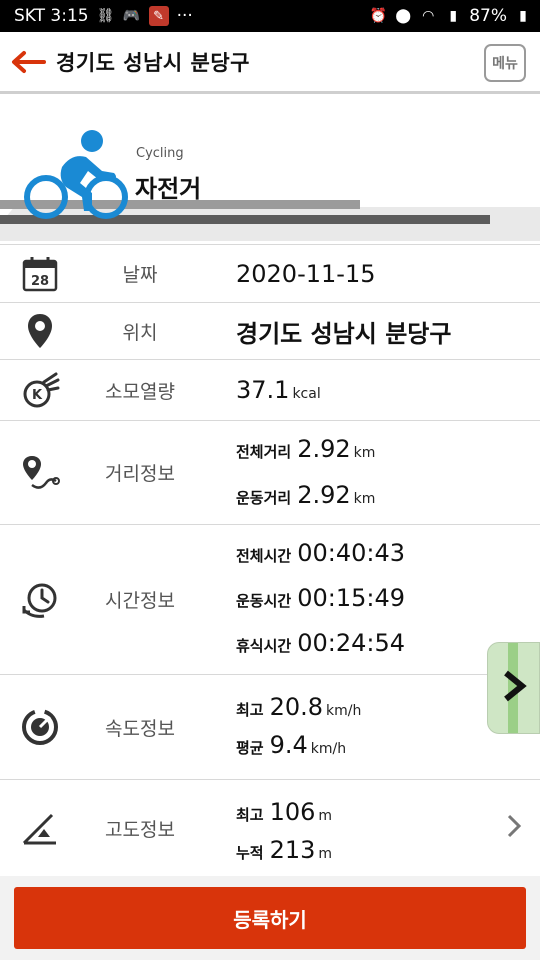 This screenshot has height=960, width=540. I want to click on cumulative-altitude: 누적 213 m, so click(284, 854).